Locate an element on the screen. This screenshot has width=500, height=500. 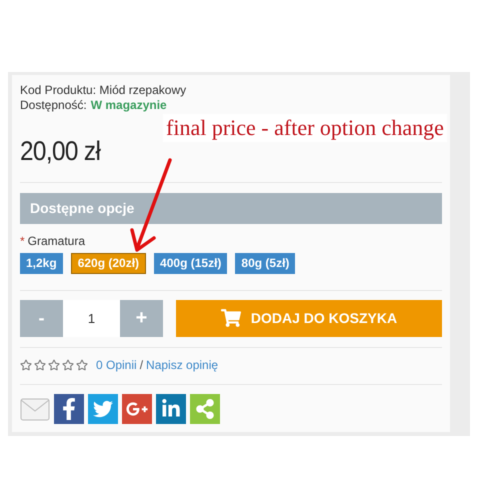
twitter-icon is located at coordinates (103, 409).